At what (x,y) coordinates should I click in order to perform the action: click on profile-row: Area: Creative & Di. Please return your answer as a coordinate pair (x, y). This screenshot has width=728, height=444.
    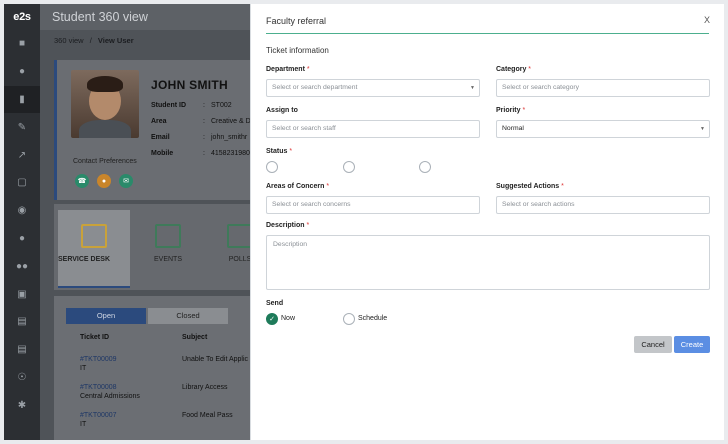
    Looking at the image, I should click on (202, 121).